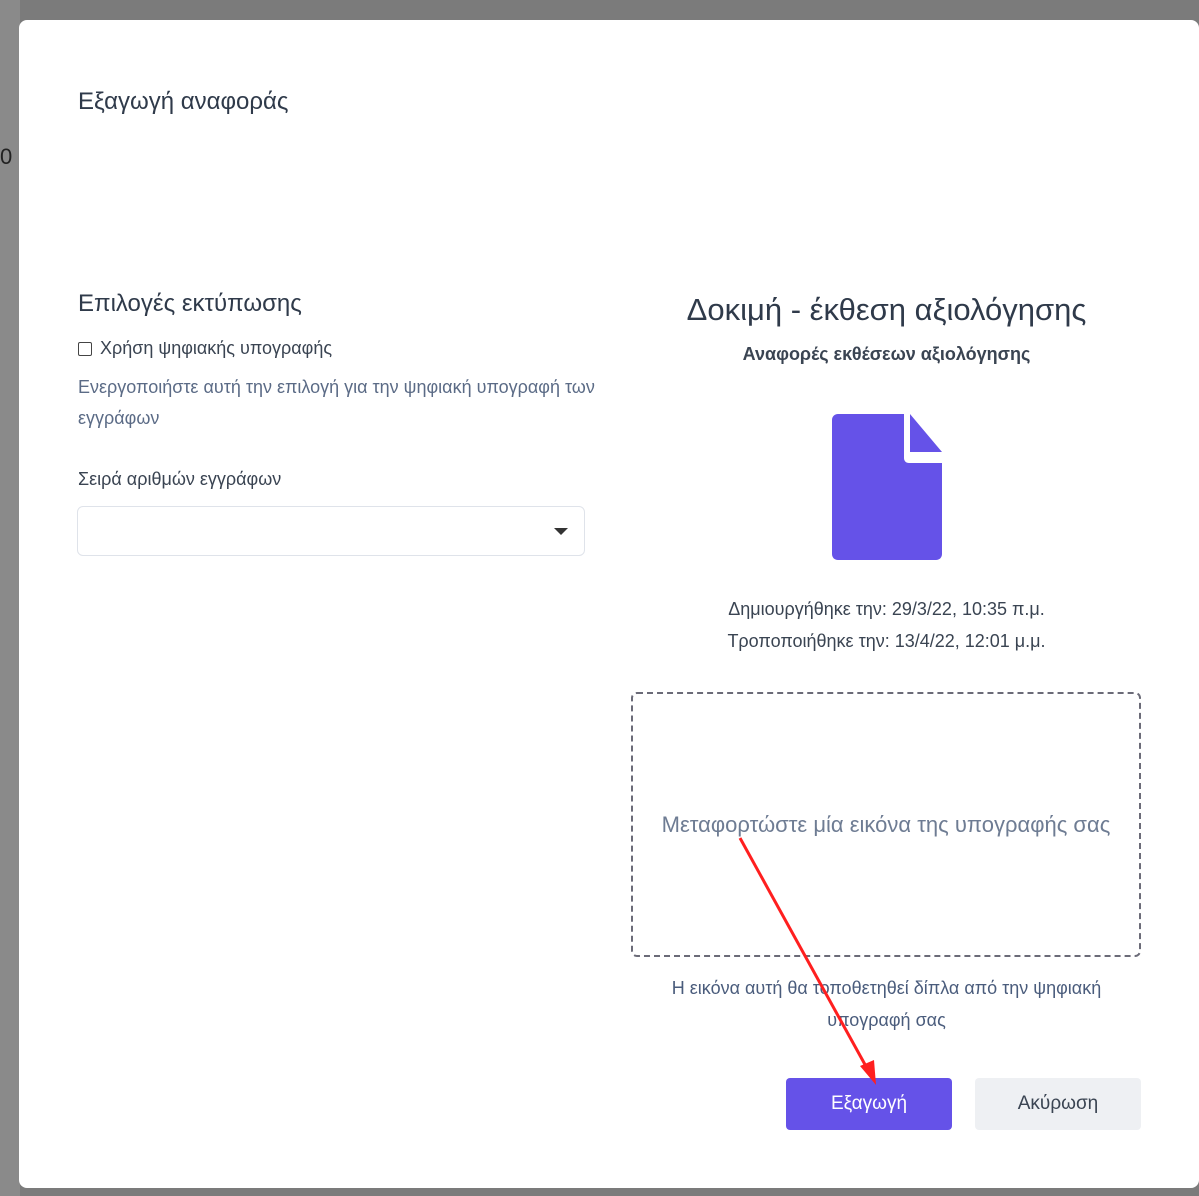 This screenshot has height=1196, width=1199. I want to click on document-series-select, so click(331, 531).